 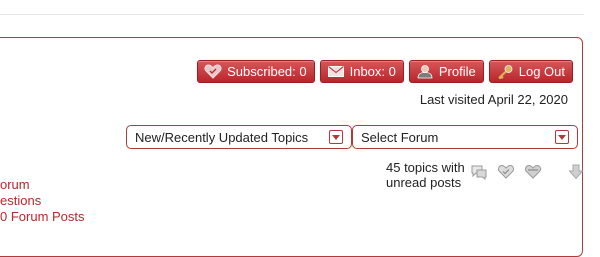 I want to click on topics-filter-value: New/Recently Updated Topics, so click(x=222, y=137).